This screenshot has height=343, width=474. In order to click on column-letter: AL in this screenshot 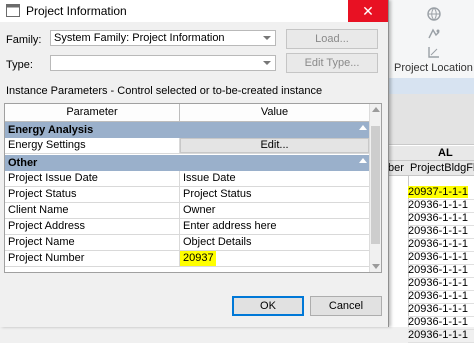, I will do `click(445, 153)`.